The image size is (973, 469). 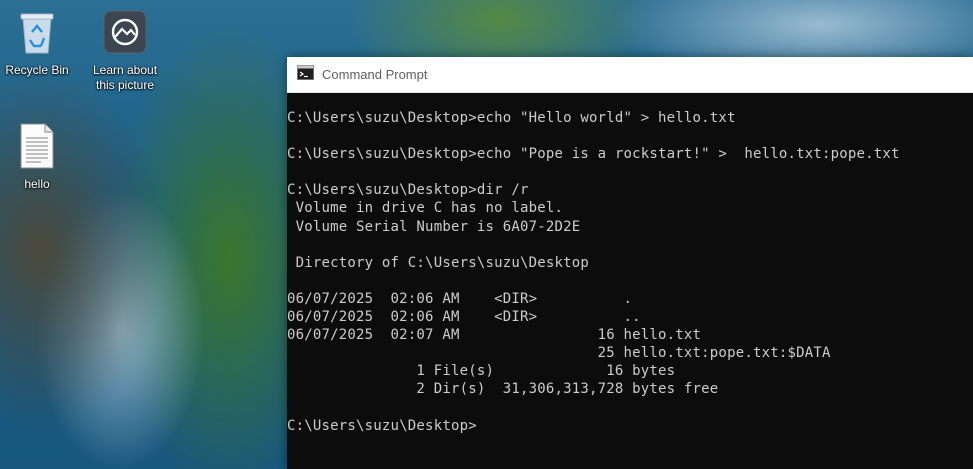 What do you see at coordinates (460, 298) in the screenshot?
I see `console-line: 06/07/2025 02:06 AM <DIR> .` at bounding box center [460, 298].